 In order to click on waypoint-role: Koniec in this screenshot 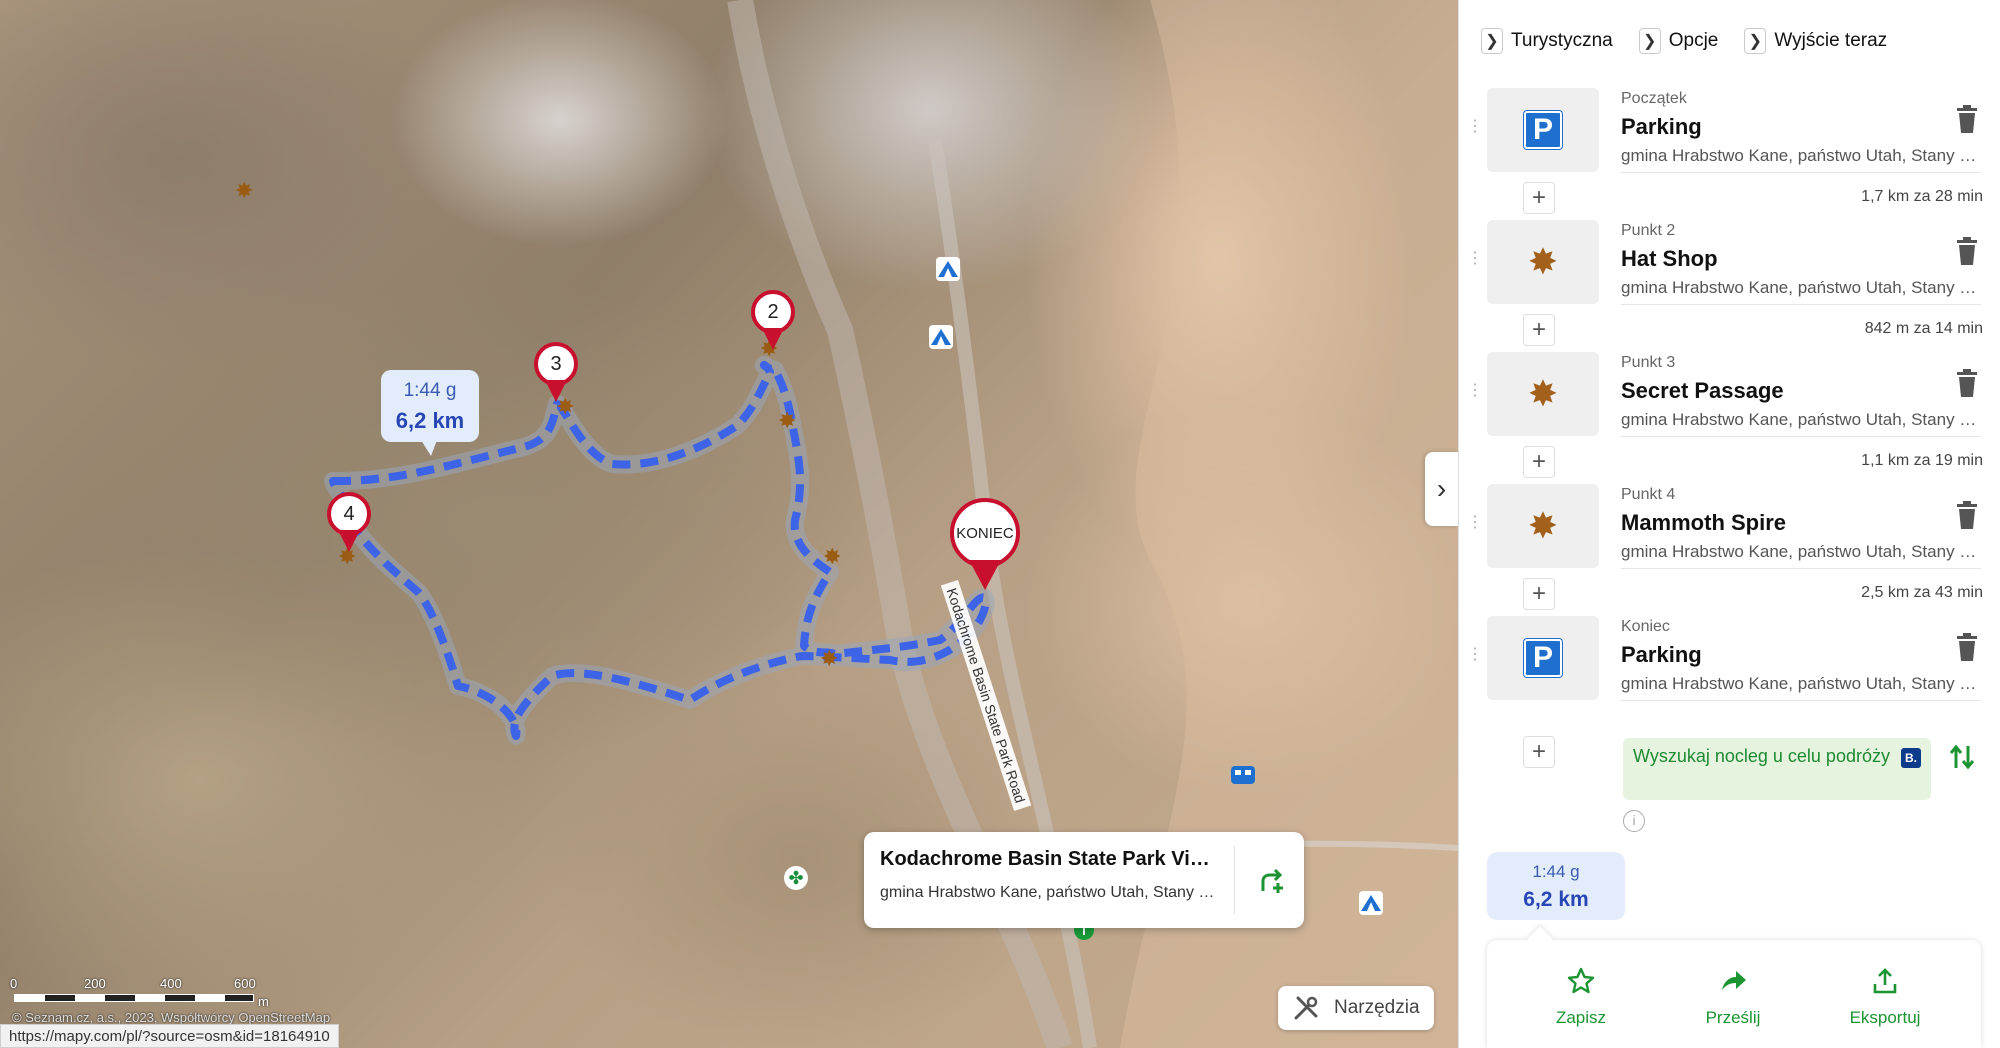, I will do `click(1645, 626)`.